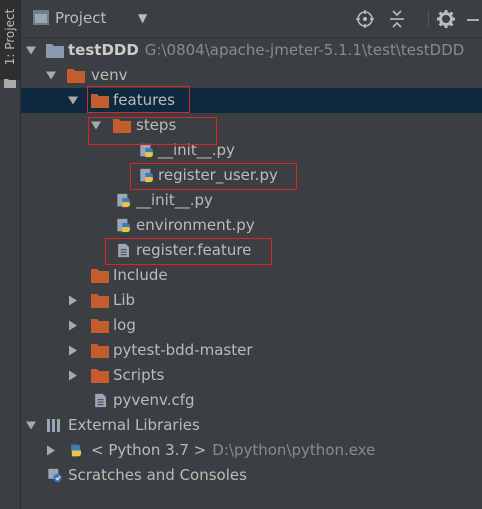 The image size is (482, 509). Describe the element at coordinates (304, 50) in the screenshot. I see `project-path: G:\0804\apache-jmeter-5.1.1\test\testDDD` at that location.